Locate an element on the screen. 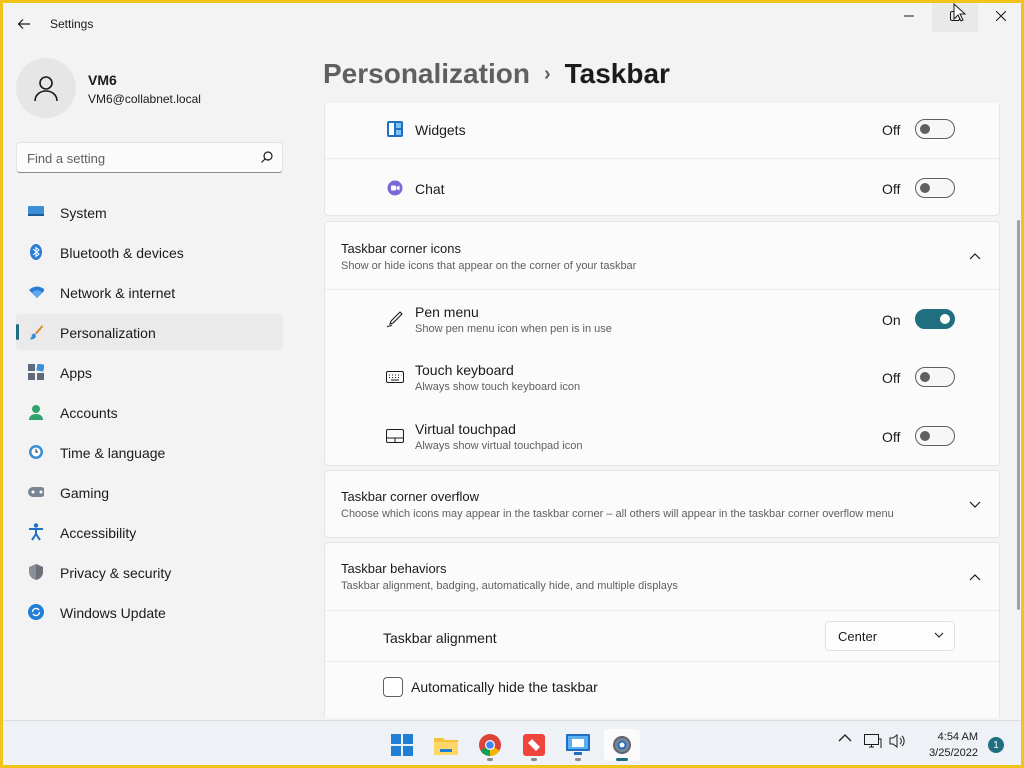 The height and width of the screenshot is (768, 1024). brush-icon is located at coordinates (36, 332).